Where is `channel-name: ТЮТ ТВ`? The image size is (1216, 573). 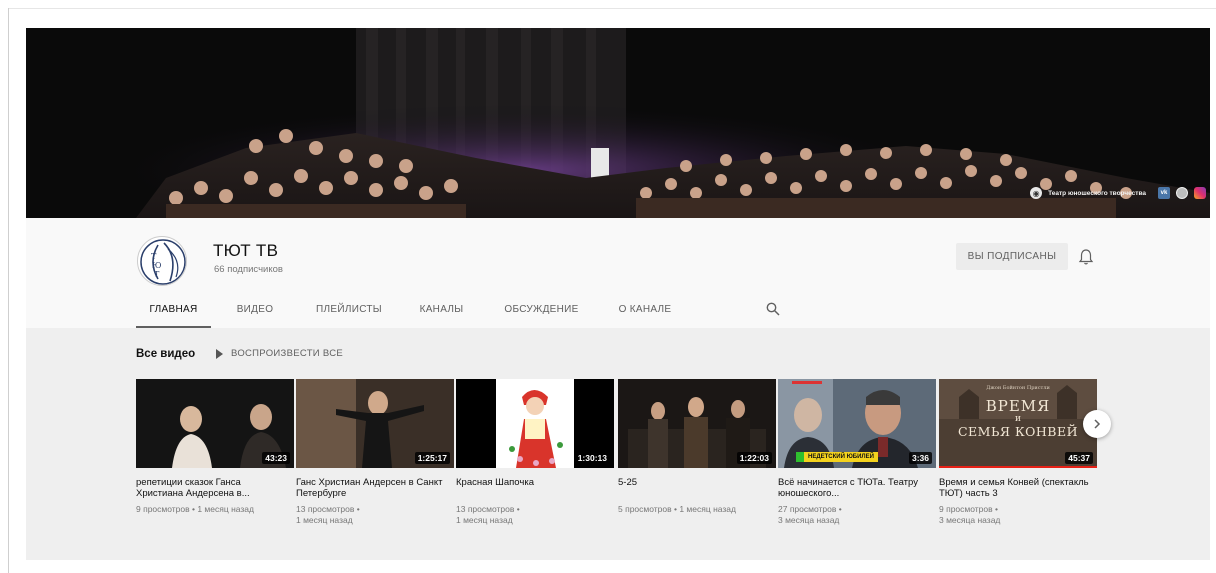
channel-name: ТЮТ ТВ is located at coordinates (246, 250).